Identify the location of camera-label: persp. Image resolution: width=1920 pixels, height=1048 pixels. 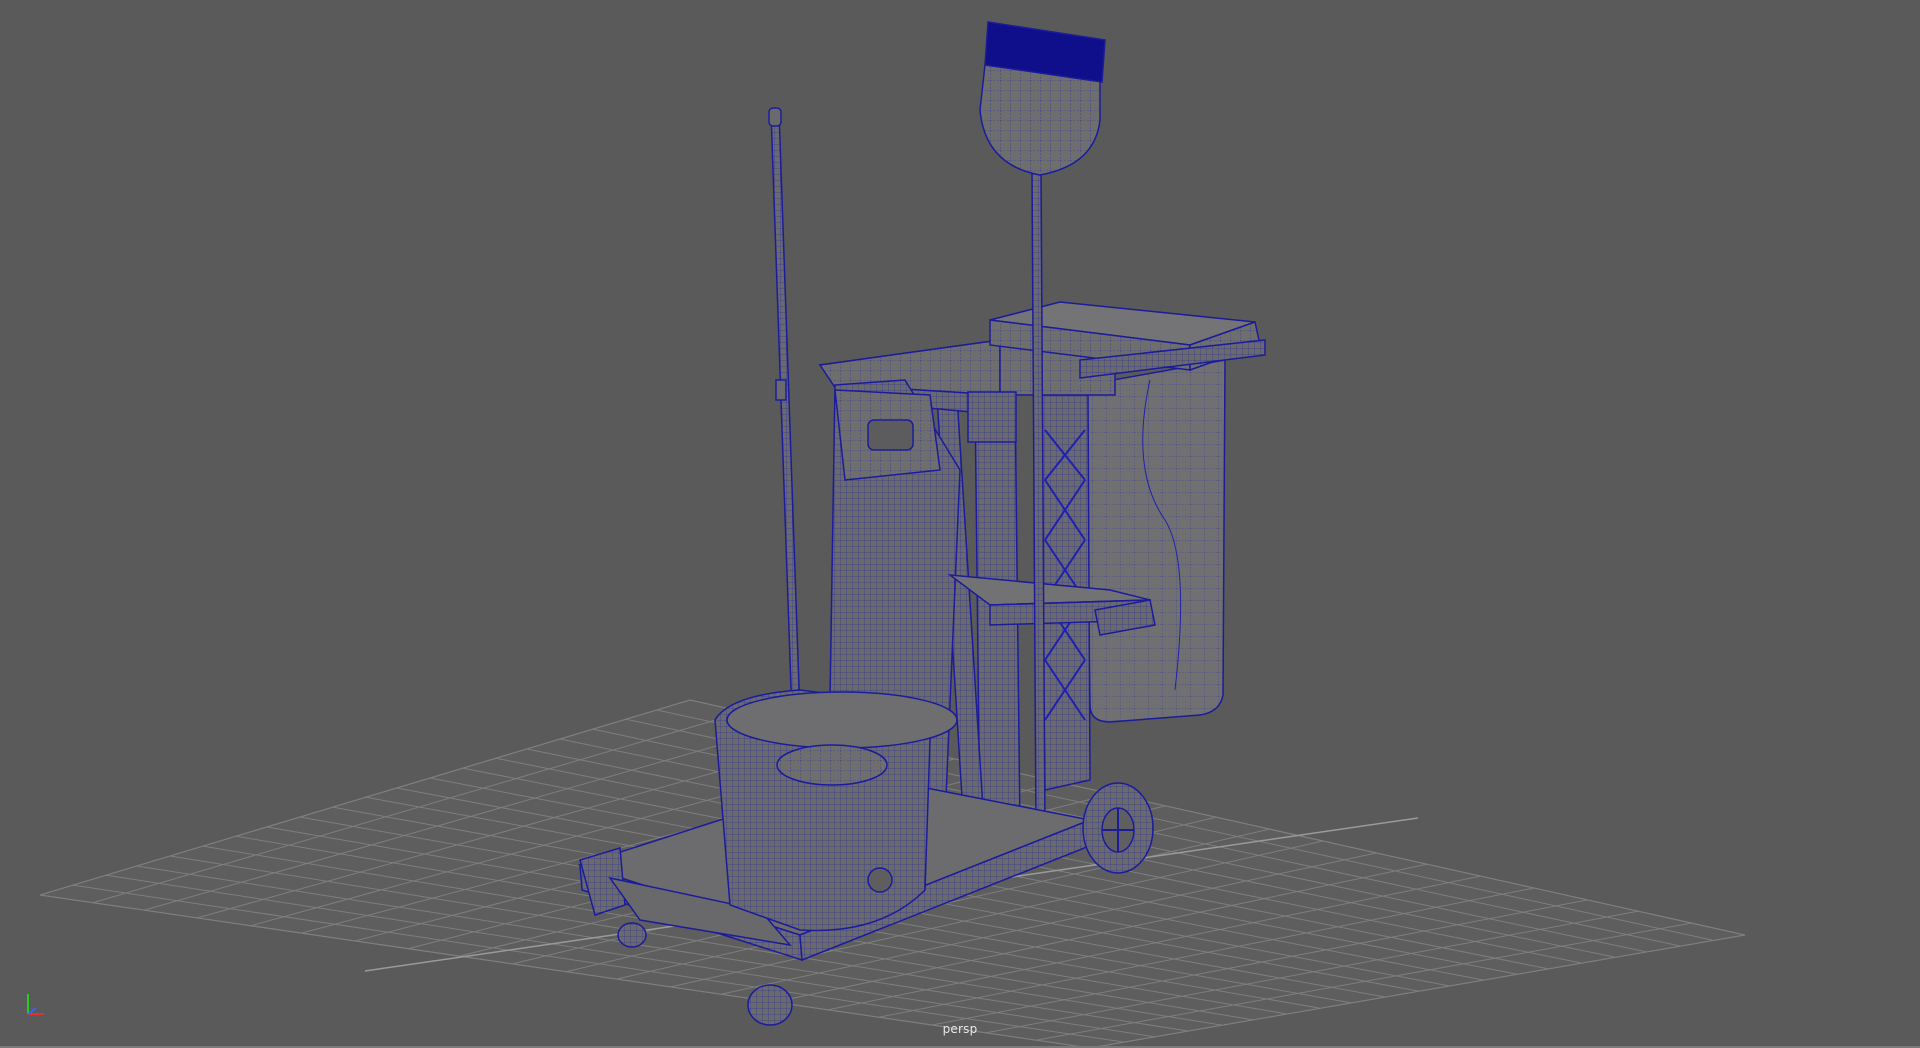
(960, 1029).